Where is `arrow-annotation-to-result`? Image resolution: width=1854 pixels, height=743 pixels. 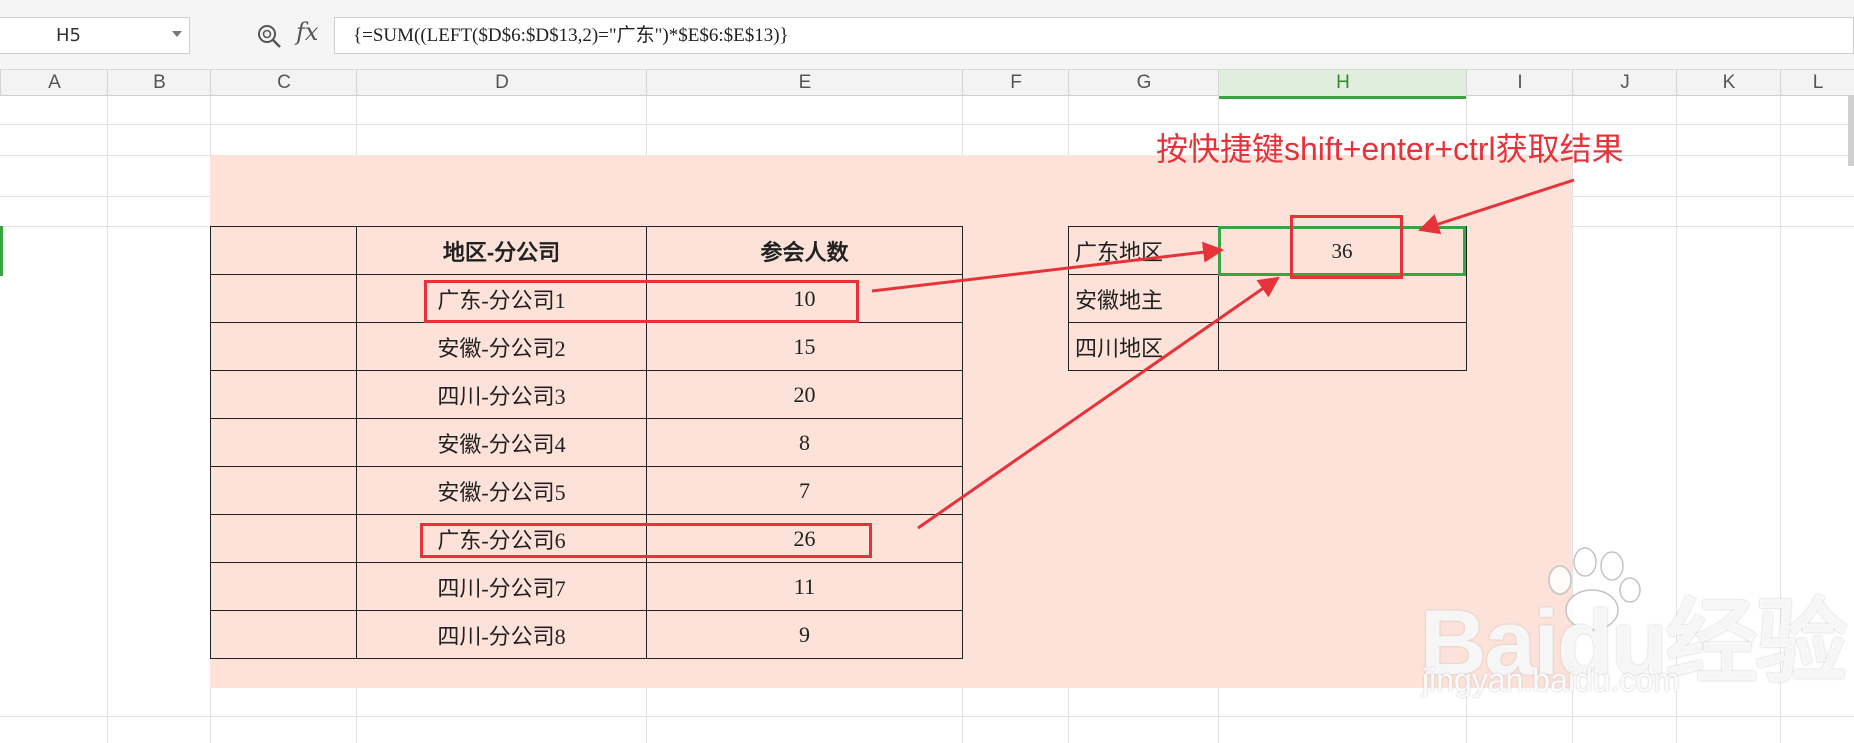 arrow-annotation-to-result is located at coordinates (1496, 206).